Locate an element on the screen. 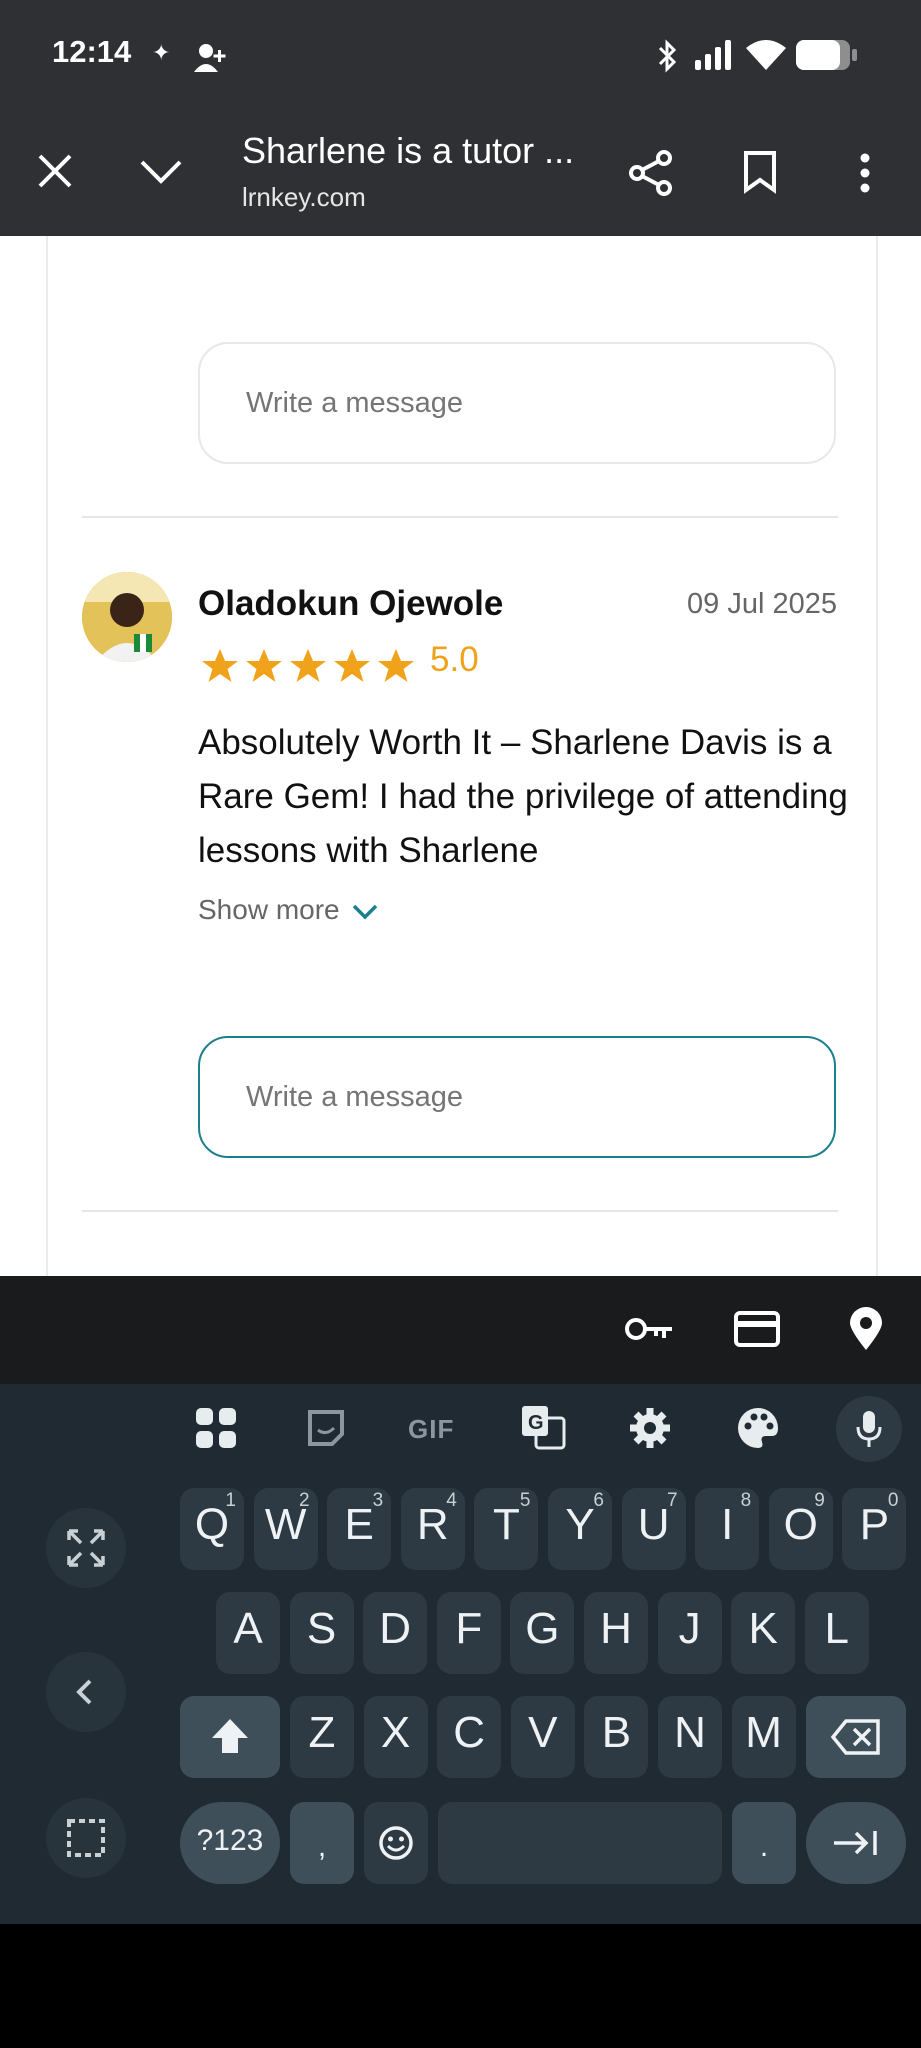  emoji-icon is located at coordinates (396, 1843).